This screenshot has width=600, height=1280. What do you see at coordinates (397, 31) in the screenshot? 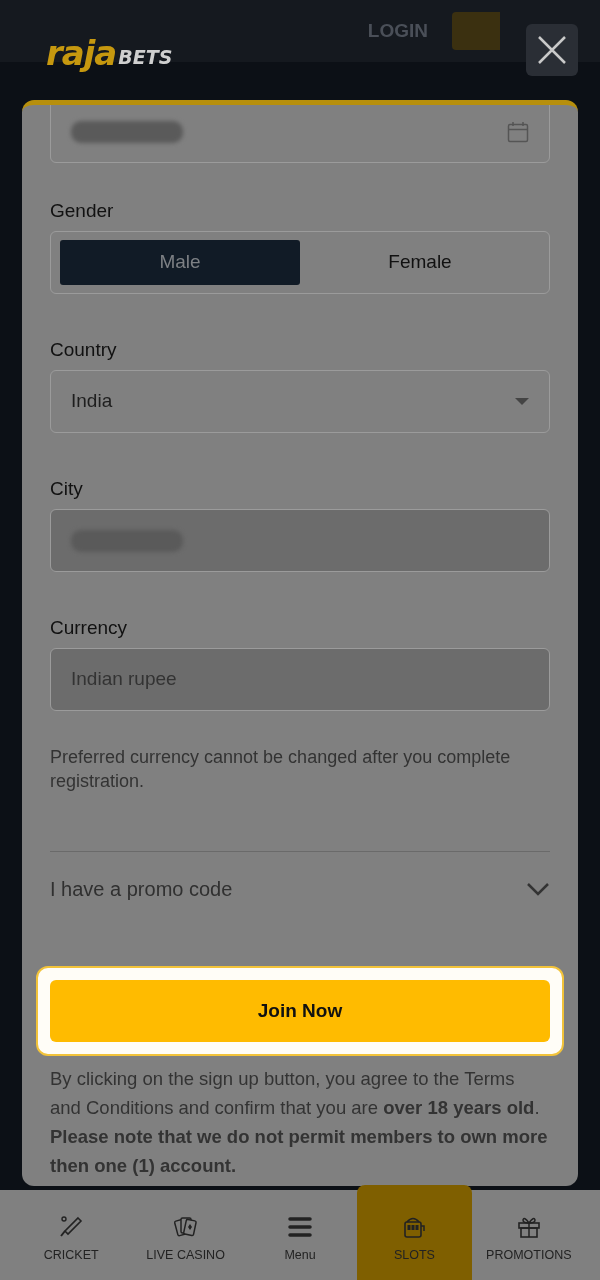
I see `login-link: LOGIN` at bounding box center [397, 31].